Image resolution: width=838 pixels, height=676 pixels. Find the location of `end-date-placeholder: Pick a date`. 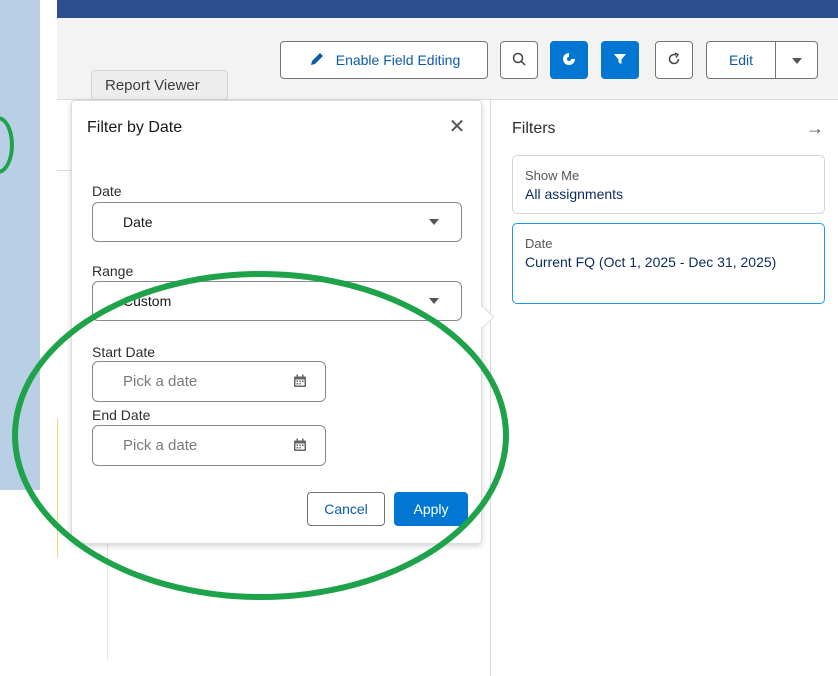

end-date-placeholder: Pick a date is located at coordinates (160, 445).